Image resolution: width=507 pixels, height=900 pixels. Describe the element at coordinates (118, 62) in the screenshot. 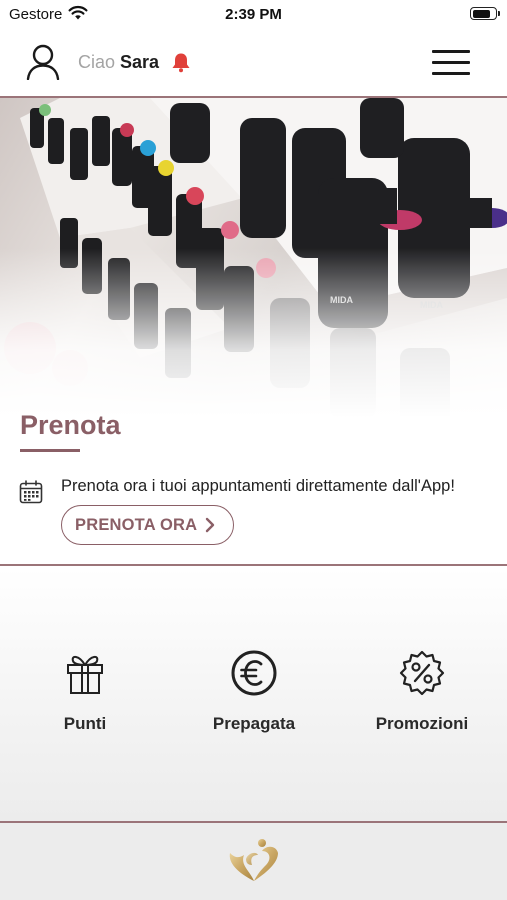

I see `greeting: Ciao Sara` at that location.